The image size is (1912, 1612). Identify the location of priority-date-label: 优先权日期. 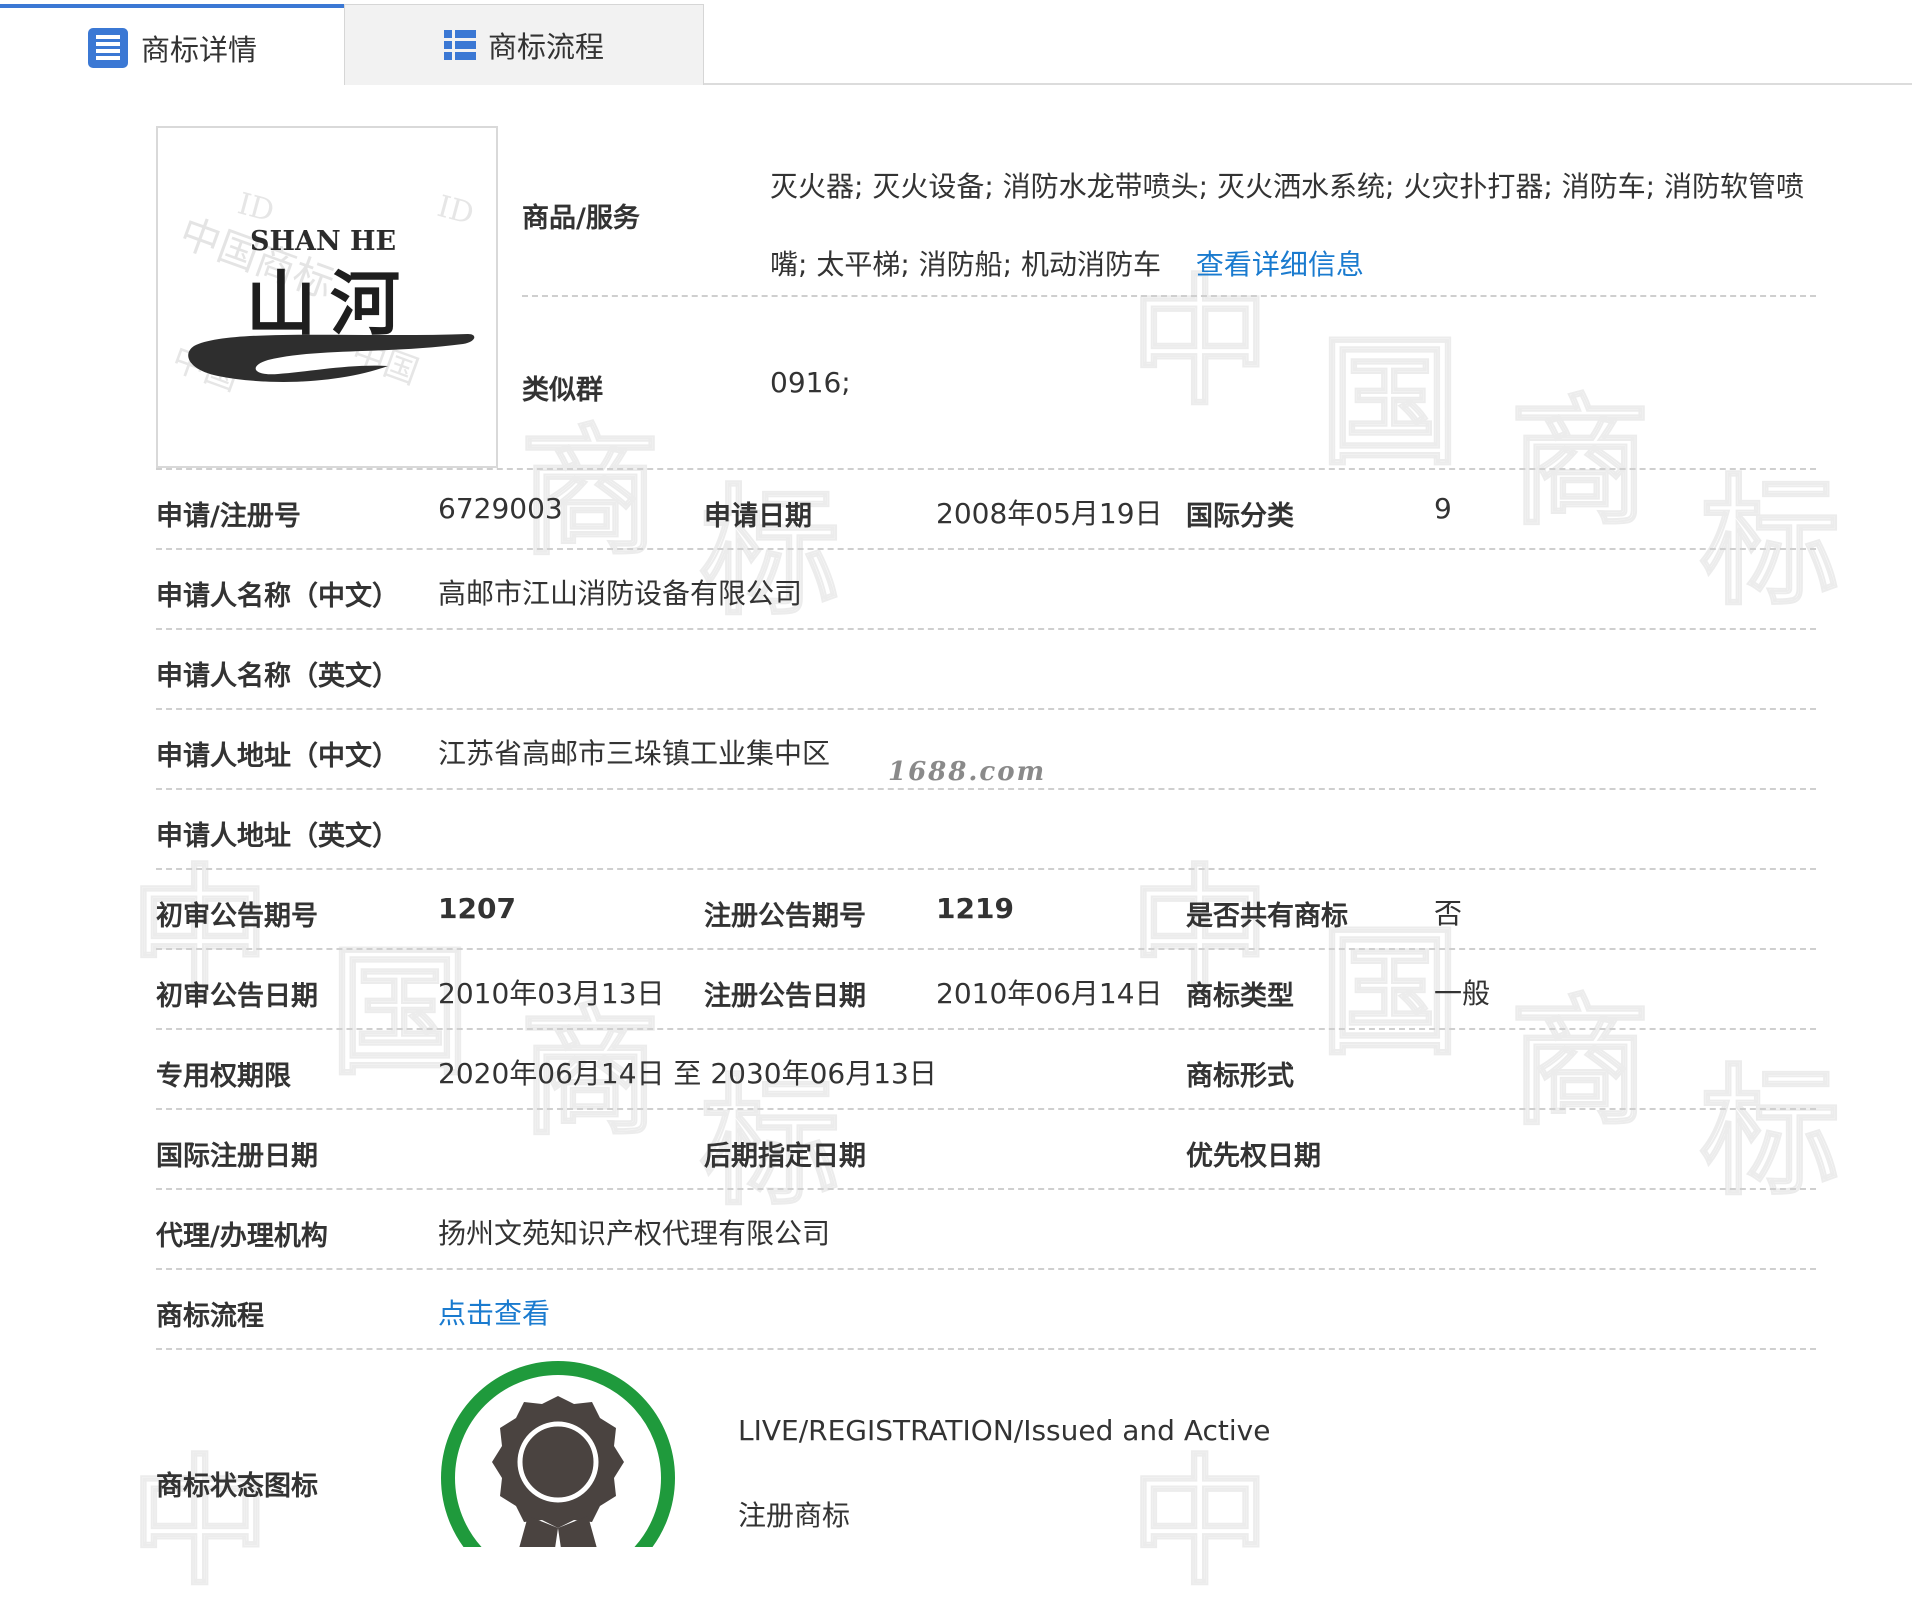
(1253, 1156).